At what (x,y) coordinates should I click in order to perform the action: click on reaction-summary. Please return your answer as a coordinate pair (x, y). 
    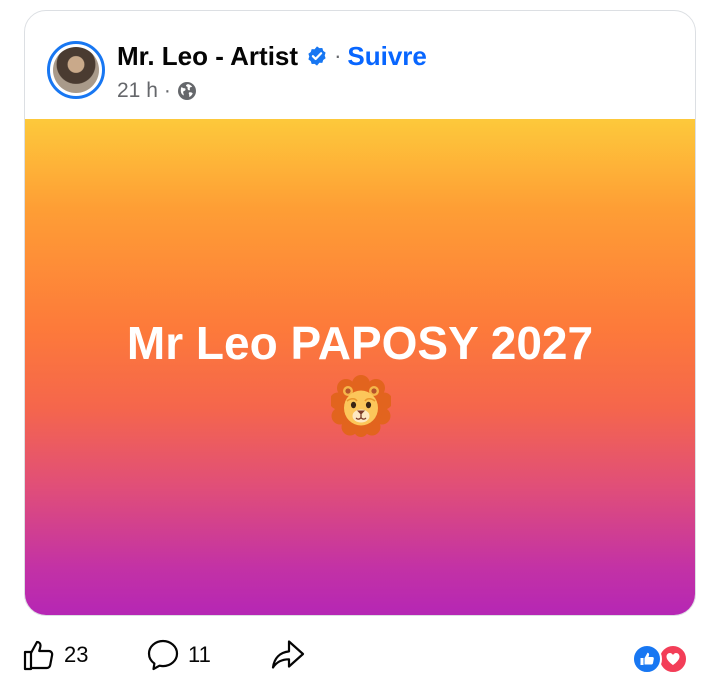
    Looking at the image, I should click on (664, 659).